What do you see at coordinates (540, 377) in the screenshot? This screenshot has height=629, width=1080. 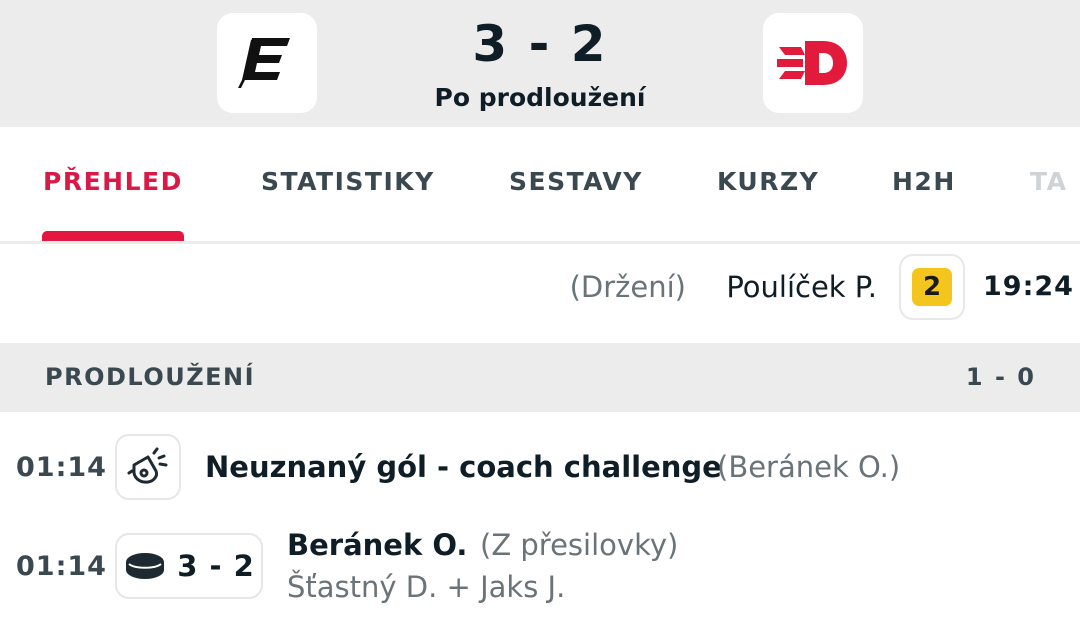 I see `period-header: PRODLOUŽENÍ 1 - 0` at bounding box center [540, 377].